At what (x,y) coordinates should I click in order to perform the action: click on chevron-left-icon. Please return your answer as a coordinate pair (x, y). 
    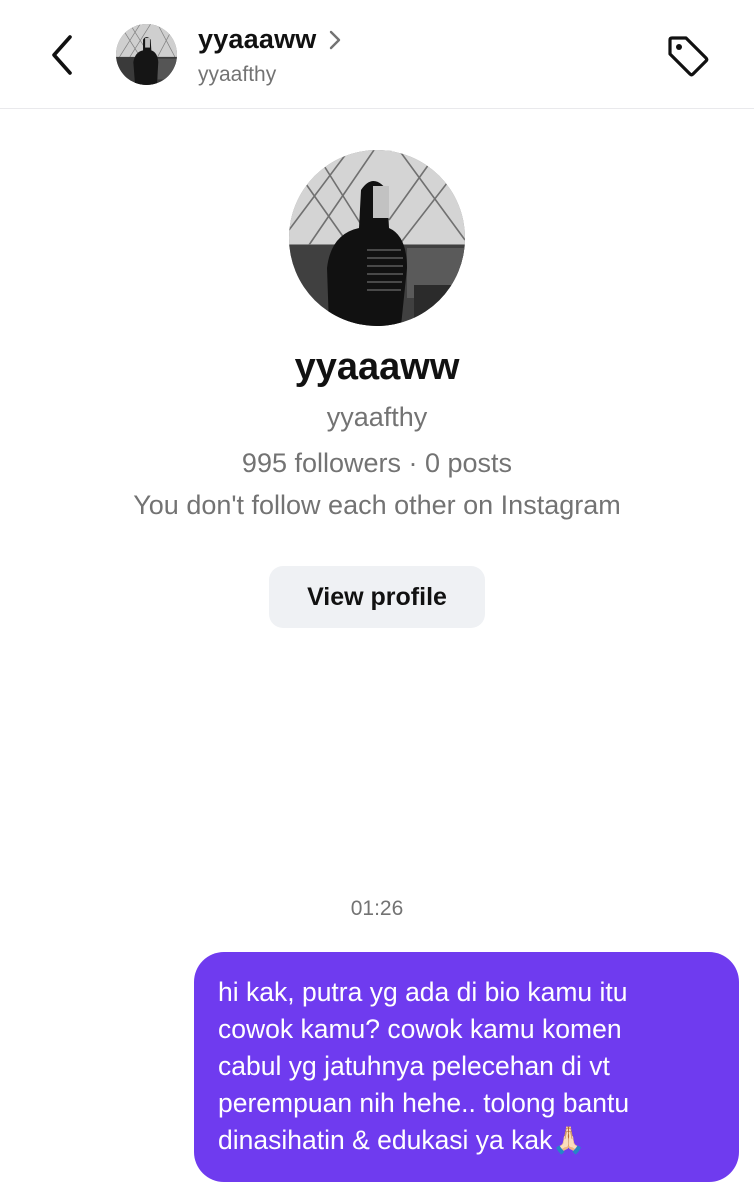
    Looking at the image, I should click on (62, 55).